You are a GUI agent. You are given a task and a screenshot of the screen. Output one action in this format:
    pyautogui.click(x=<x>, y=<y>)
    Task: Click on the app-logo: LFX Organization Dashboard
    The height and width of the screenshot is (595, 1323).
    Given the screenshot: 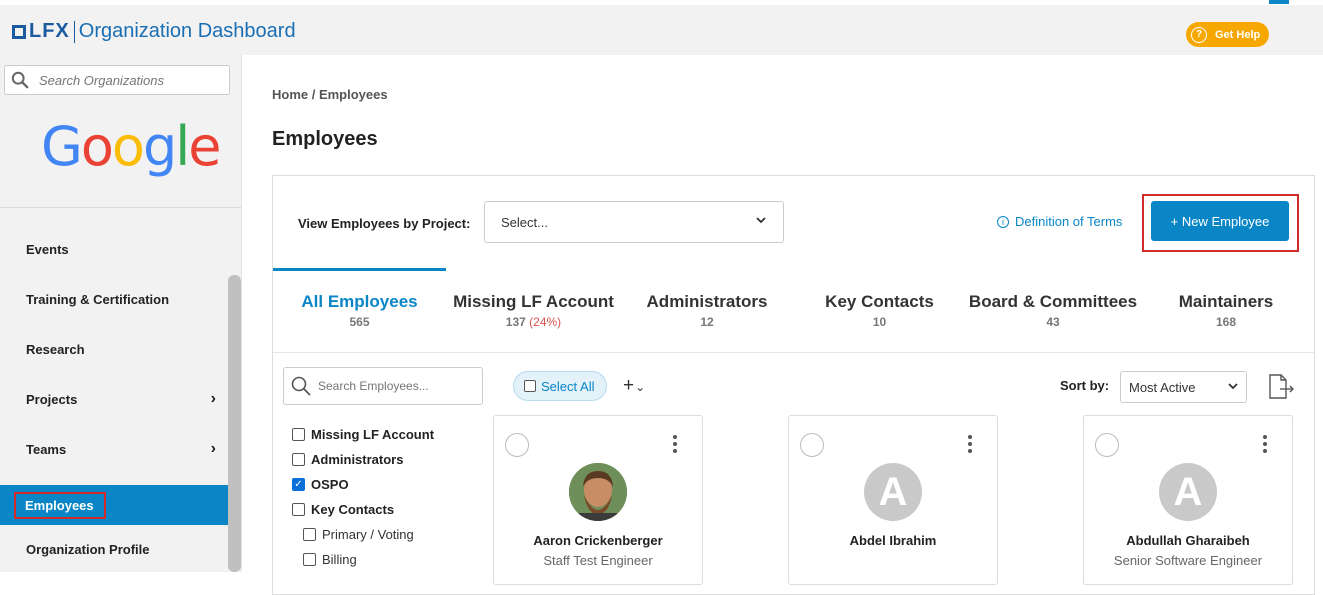 What is the action you would take?
    pyautogui.click(x=154, y=31)
    